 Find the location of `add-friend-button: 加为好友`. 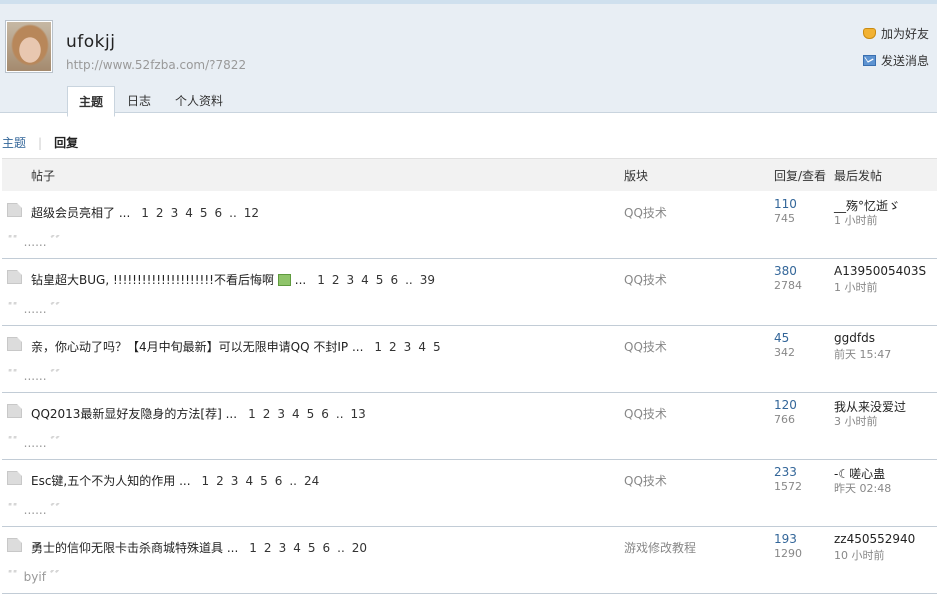

add-friend-button: 加为好友 is located at coordinates (898, 33).